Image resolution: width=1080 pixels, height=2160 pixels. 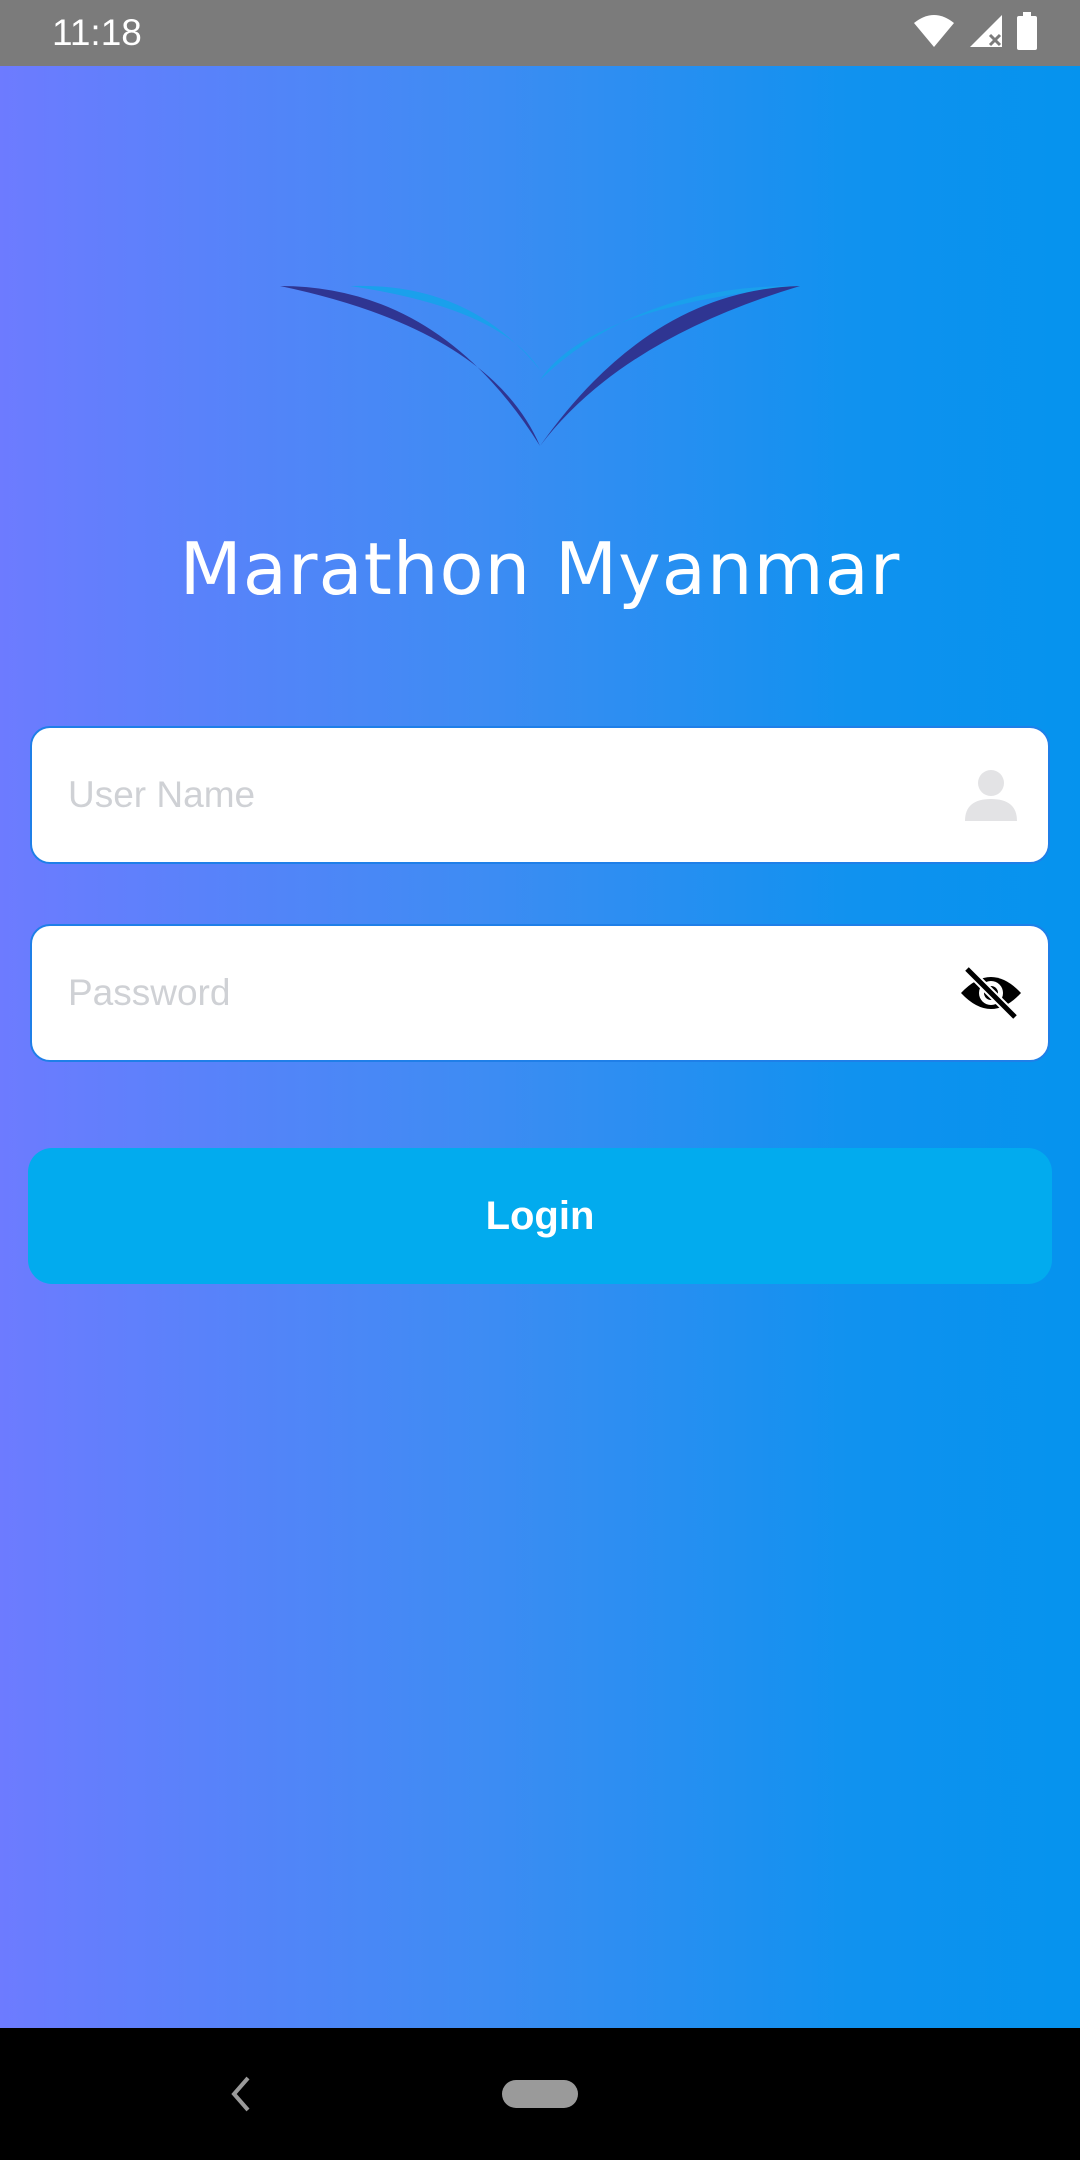 I want to click on username-field, so click(x=540, y=795).